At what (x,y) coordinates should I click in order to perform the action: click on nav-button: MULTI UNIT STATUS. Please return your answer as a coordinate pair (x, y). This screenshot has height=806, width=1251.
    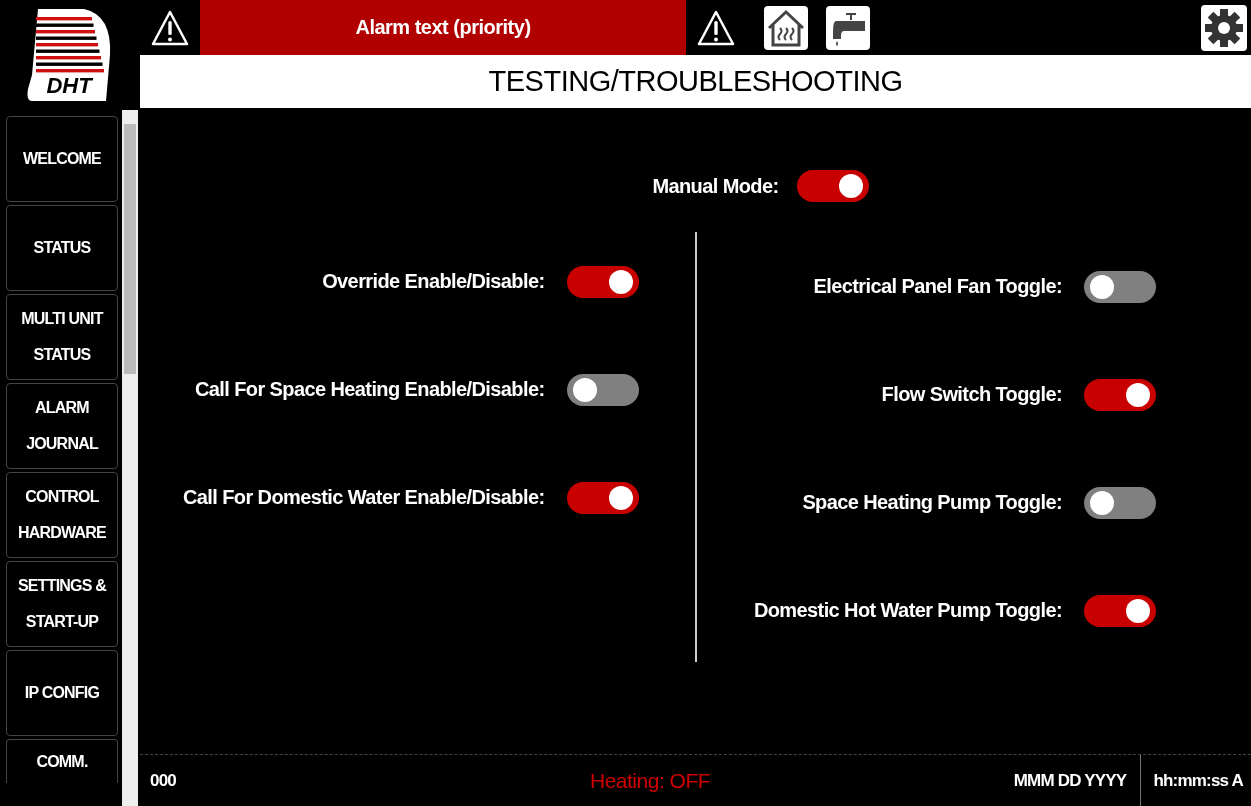
    Looking at the image, I should click on (62, 337).